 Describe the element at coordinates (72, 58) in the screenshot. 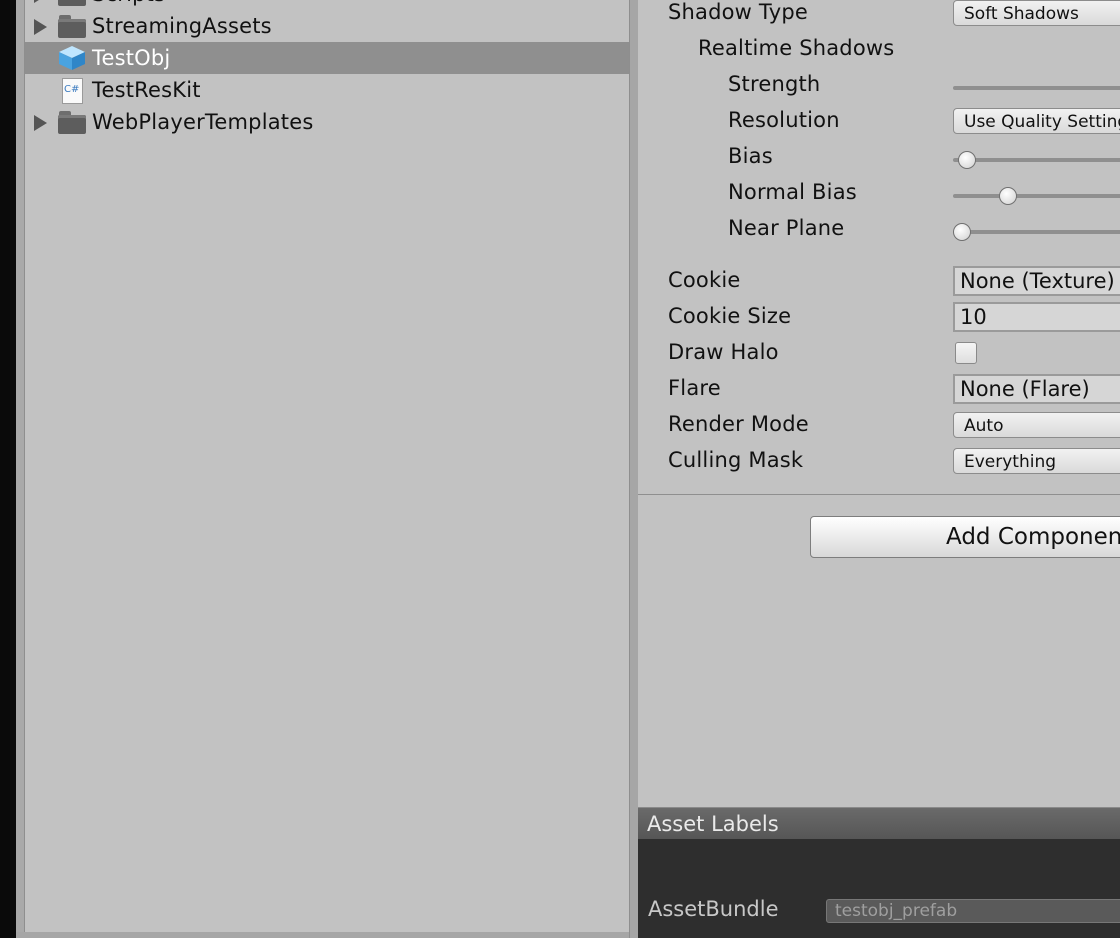

I see `prefab-cube-icon` at that location.